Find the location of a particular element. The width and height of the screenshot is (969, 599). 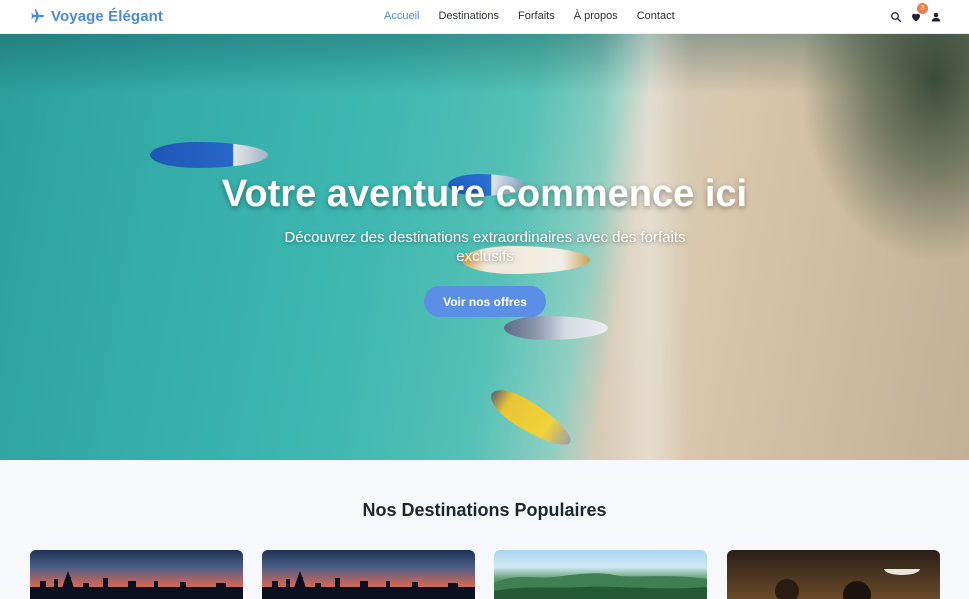

brand-logo: Voyage Élégant is located at coordinates (96, 16).